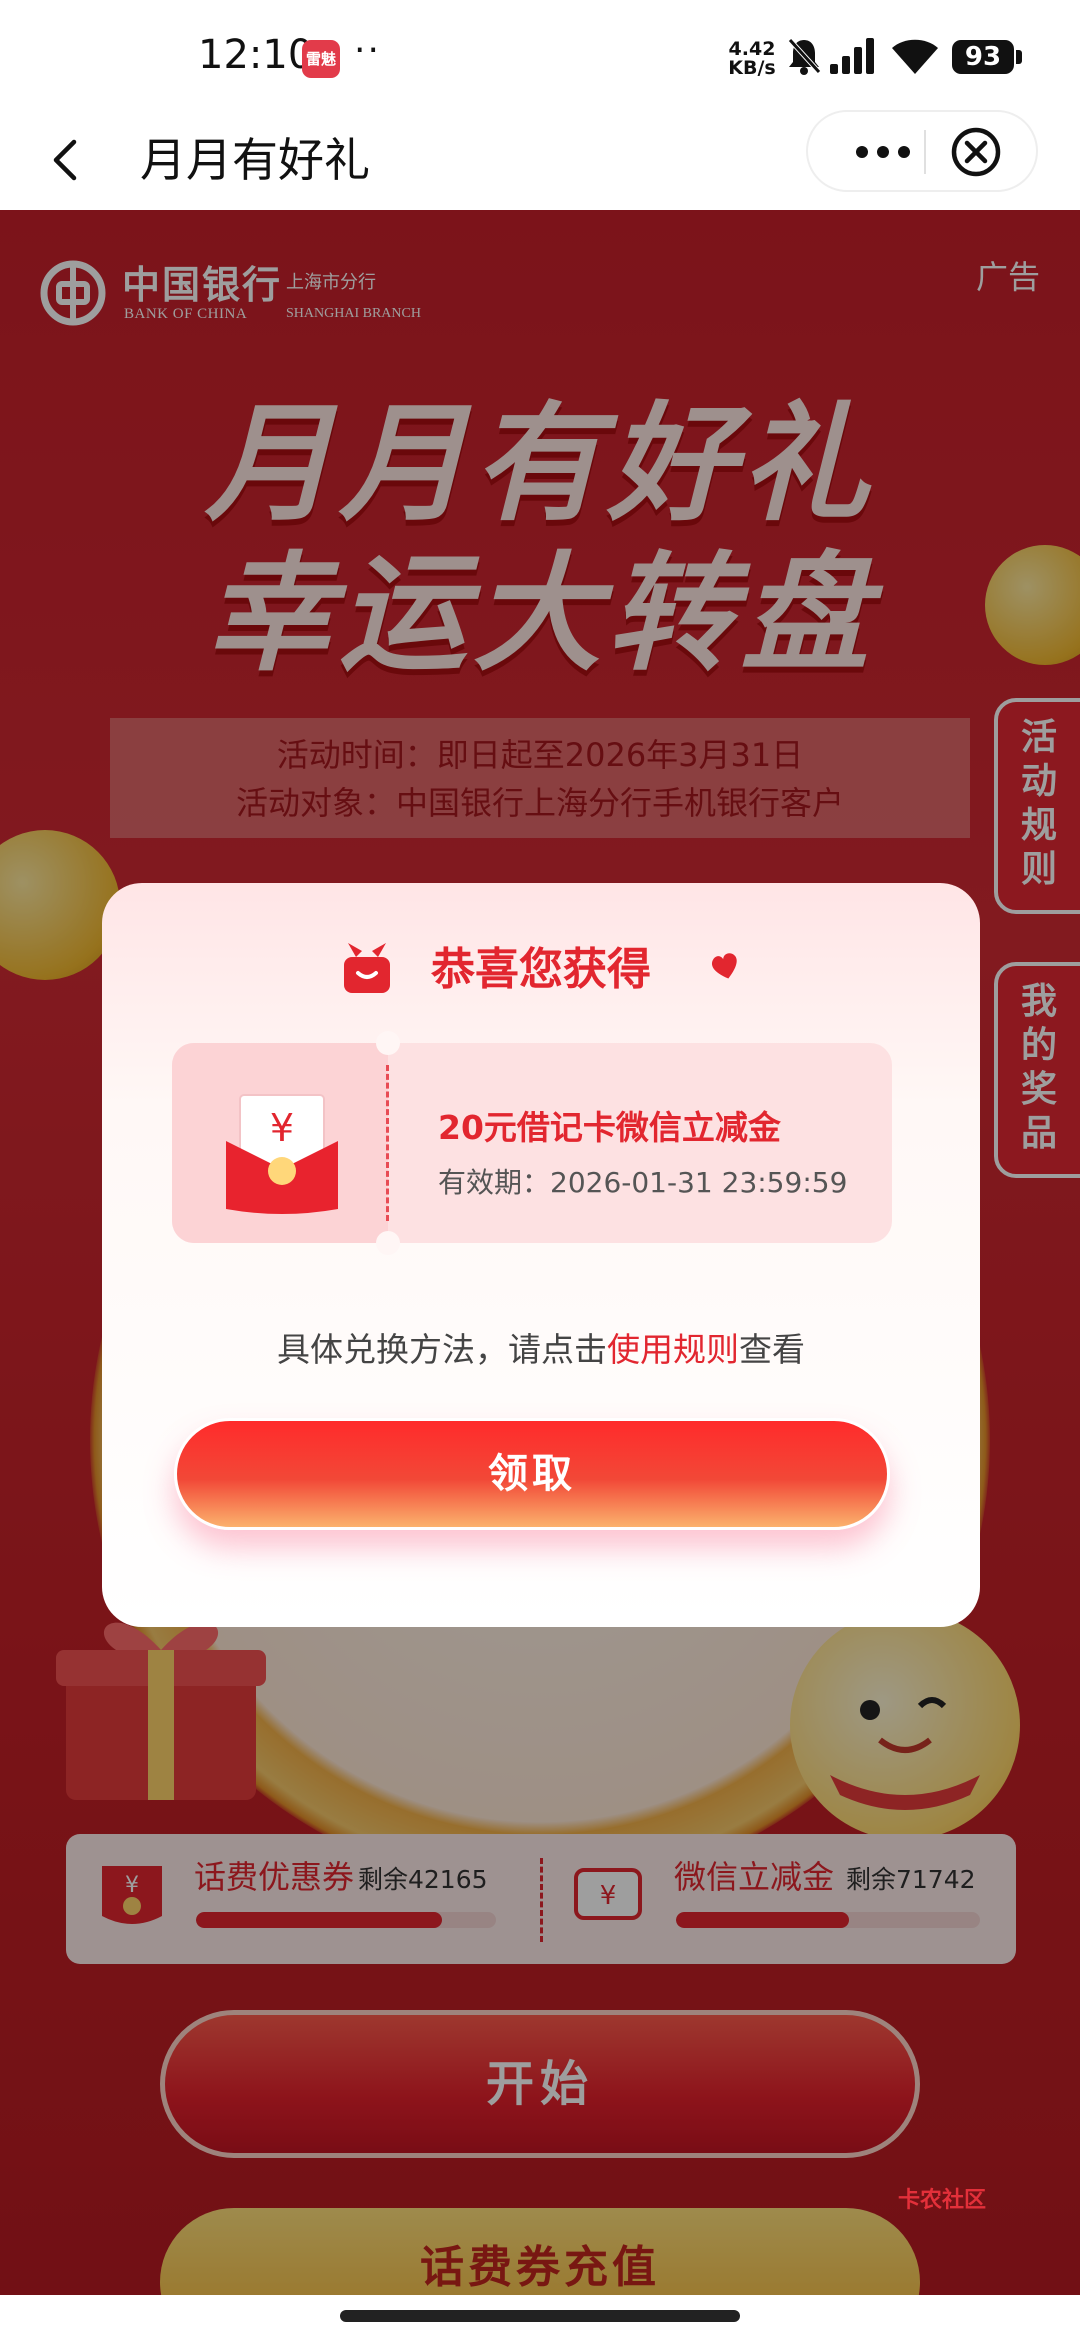 This screenshot has height=2340, width=1080. Describe the element at coordinates (942, 2200) in the screenshot. I see `watermark: 卡农社区` at that location.